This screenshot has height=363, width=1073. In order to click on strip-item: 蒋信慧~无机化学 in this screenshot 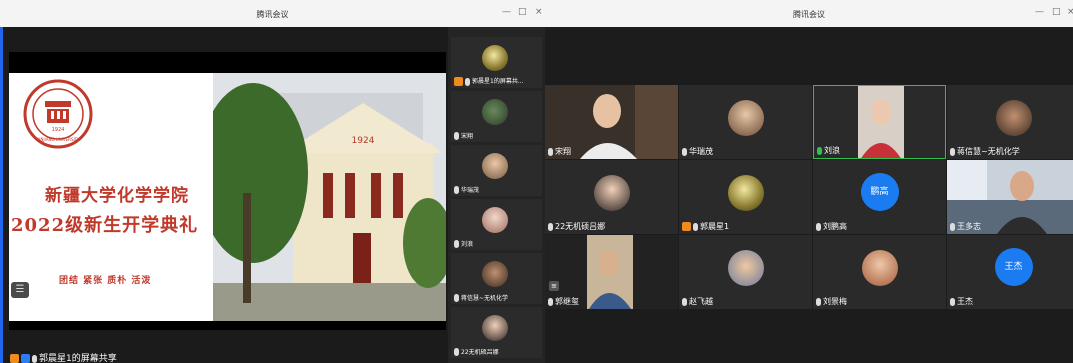, I will do `click(496, 278)`.